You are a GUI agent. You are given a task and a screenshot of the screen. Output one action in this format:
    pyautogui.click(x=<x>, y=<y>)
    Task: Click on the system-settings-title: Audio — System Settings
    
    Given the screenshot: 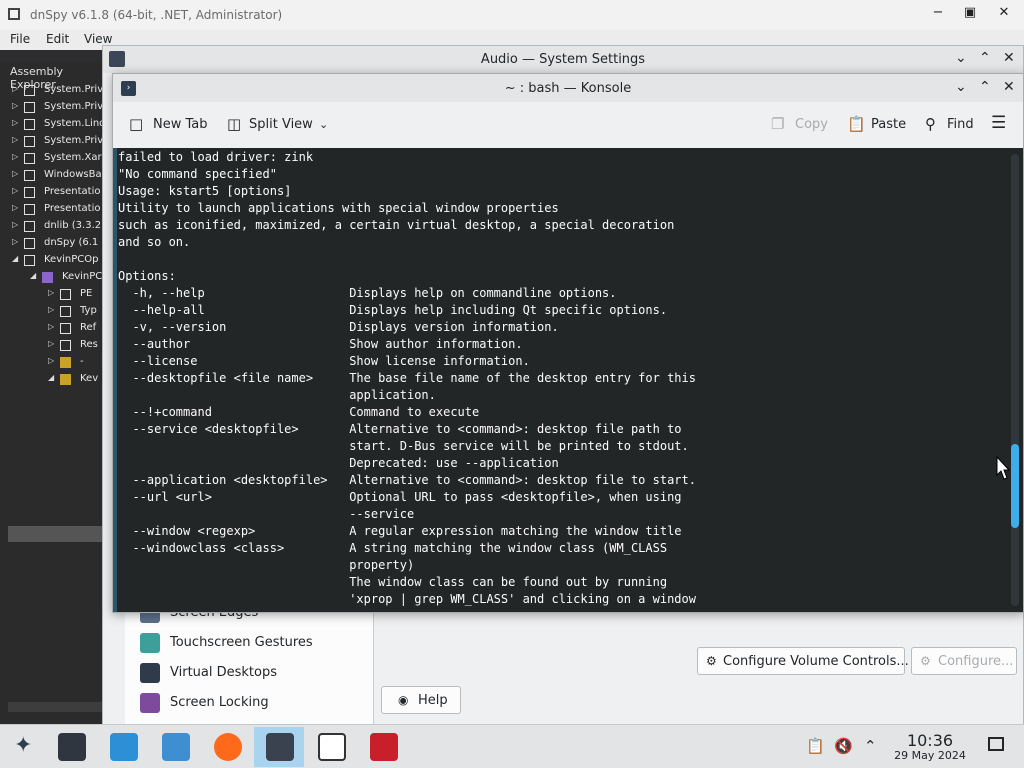 What is the action you would take?
    pyautogui.click(x=563, y=59)
    